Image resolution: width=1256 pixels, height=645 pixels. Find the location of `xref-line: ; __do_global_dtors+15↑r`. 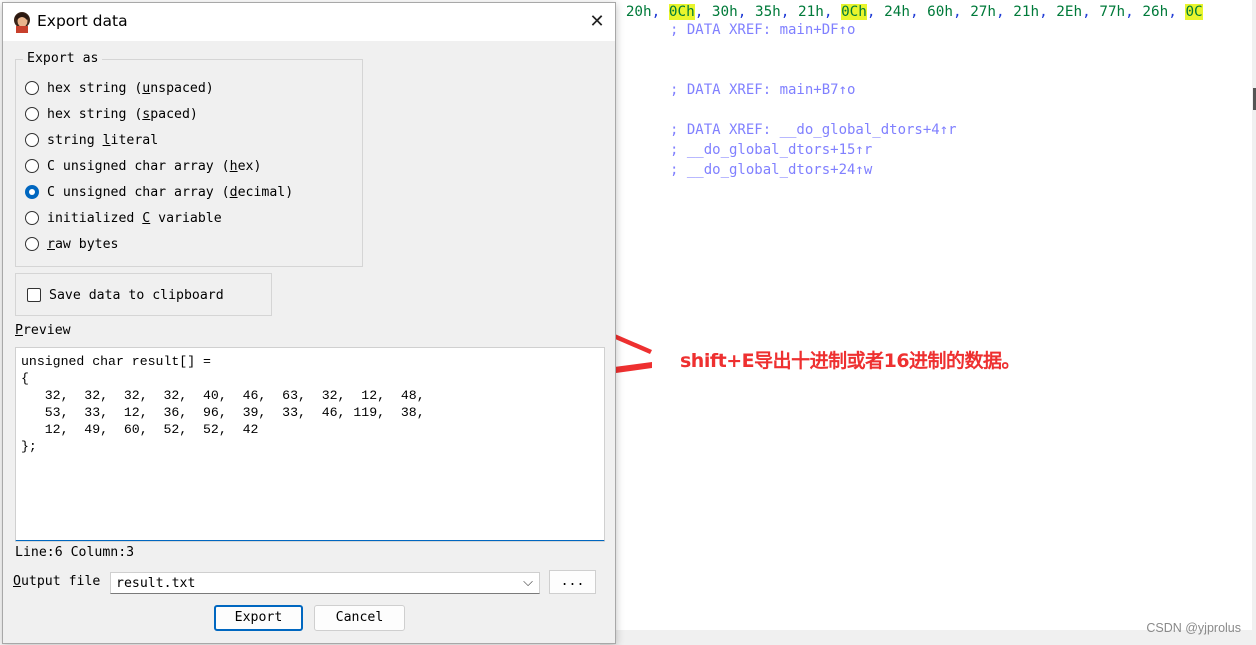

xref-line: ; __do_global_dtors+15↑r is located at coordinates (771, 150).